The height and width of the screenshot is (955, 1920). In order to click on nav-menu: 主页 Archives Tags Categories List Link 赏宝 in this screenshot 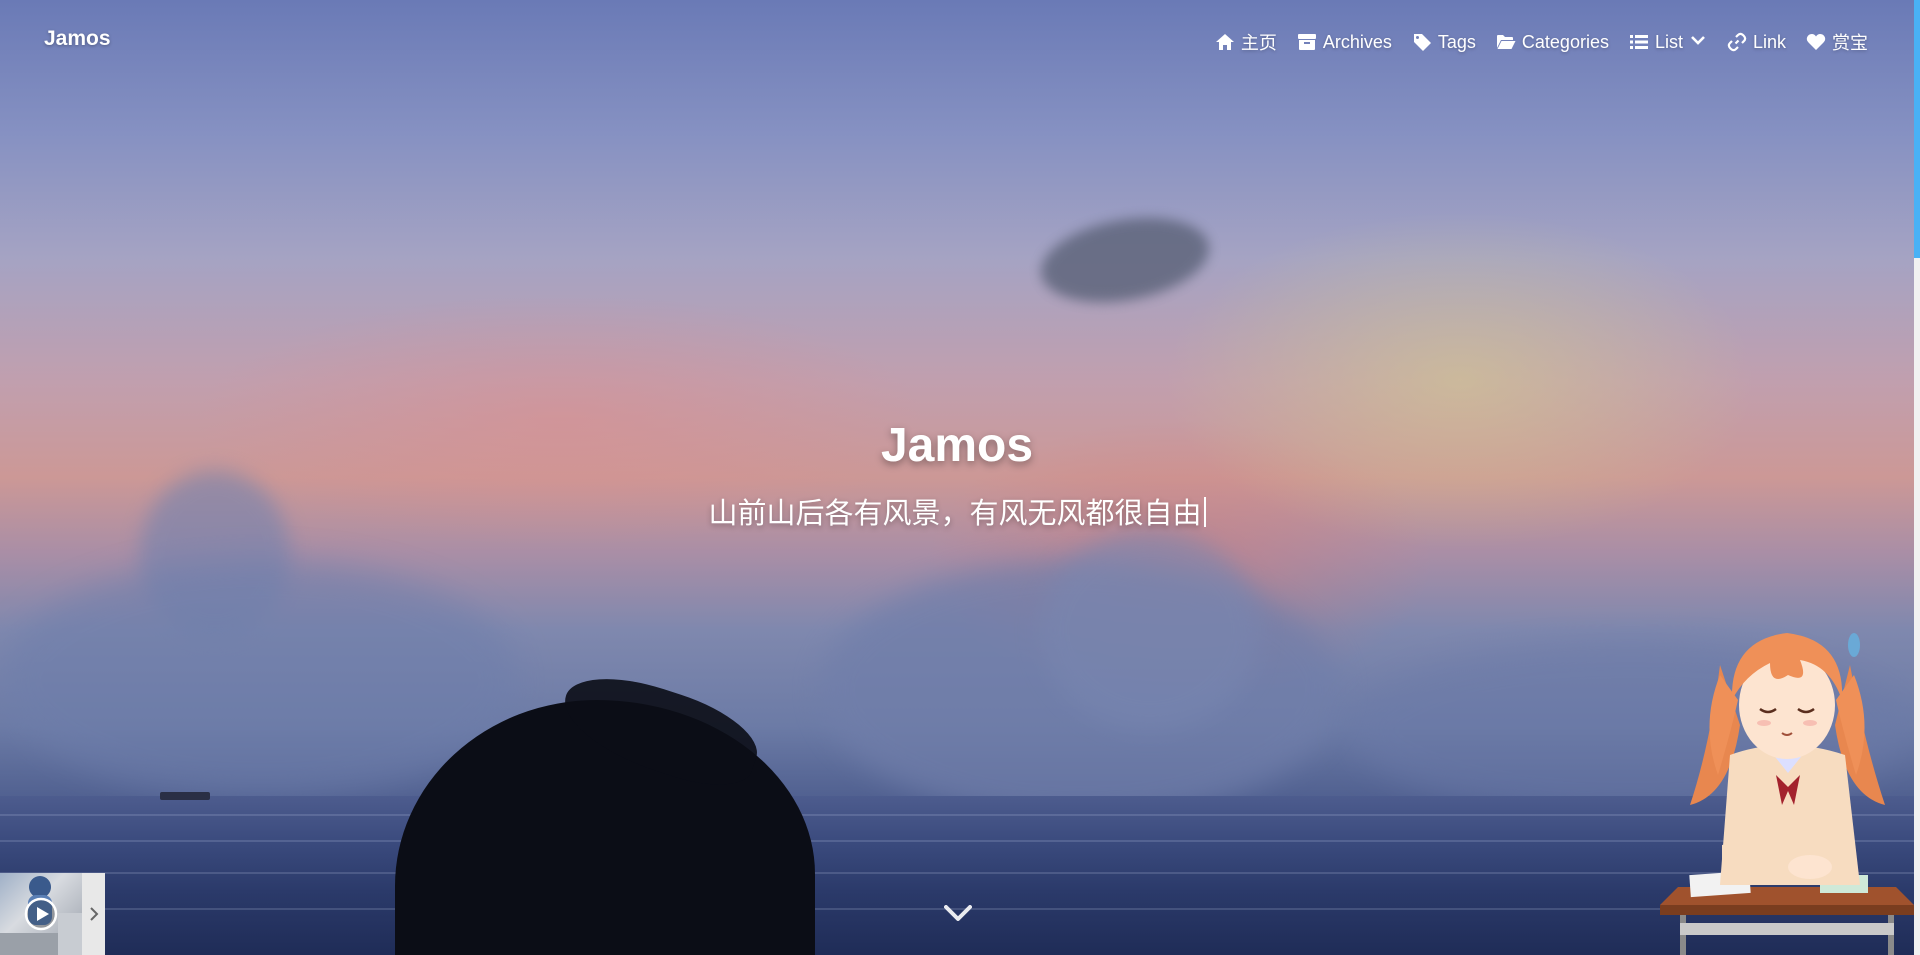, I will do `click(1541, 42)`.